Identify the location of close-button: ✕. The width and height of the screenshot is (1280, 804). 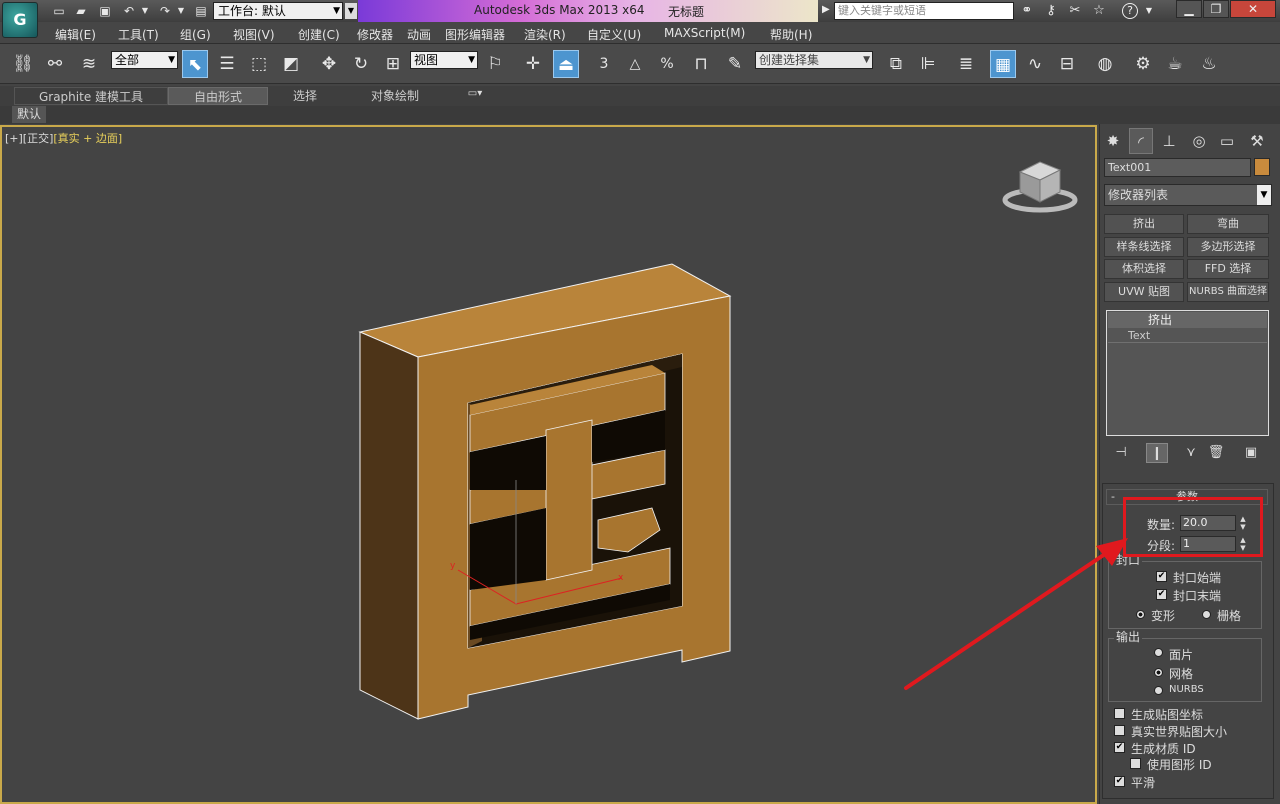
(1253, 9).